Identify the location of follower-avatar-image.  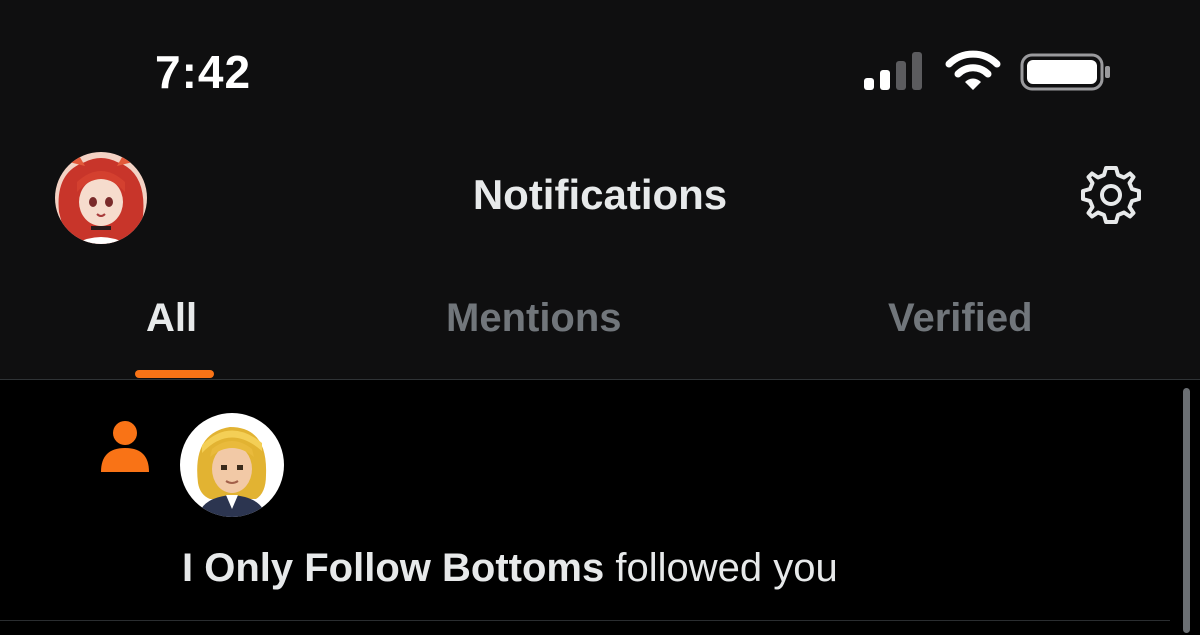
(232, 465).